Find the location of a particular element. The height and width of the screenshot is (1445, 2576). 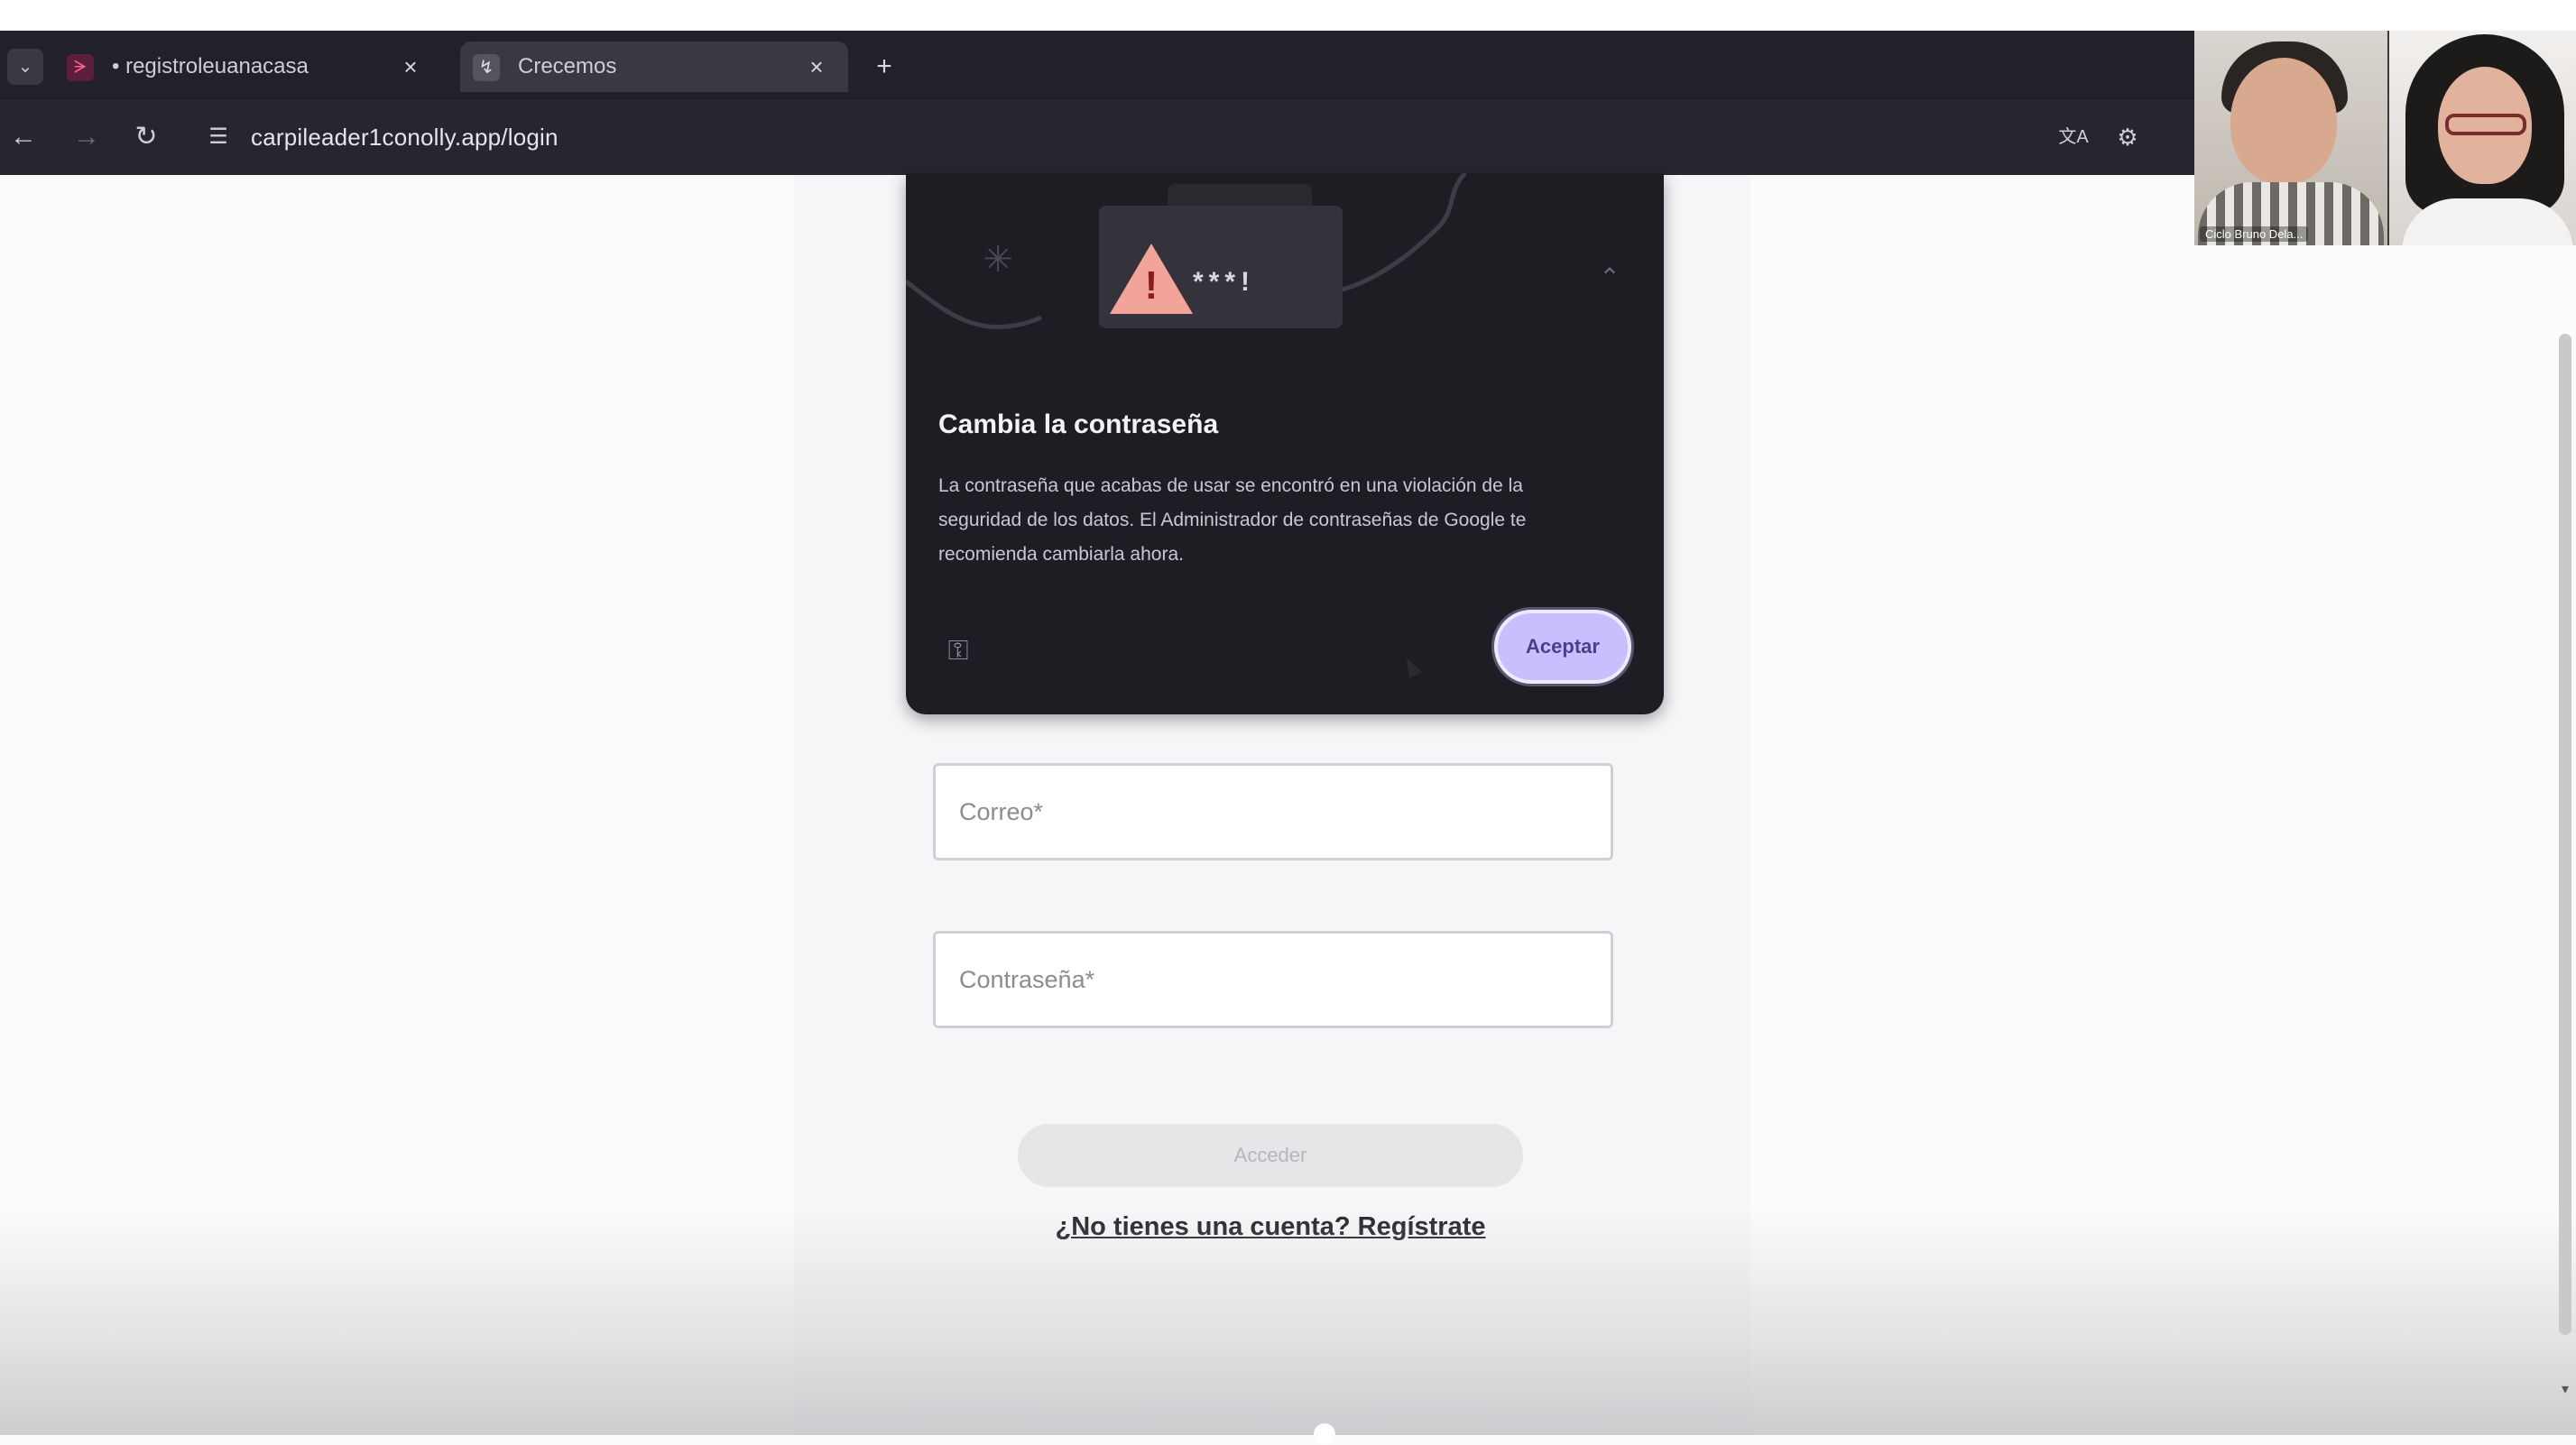

translate-button: 文A is located at coordinates (2073, 137).